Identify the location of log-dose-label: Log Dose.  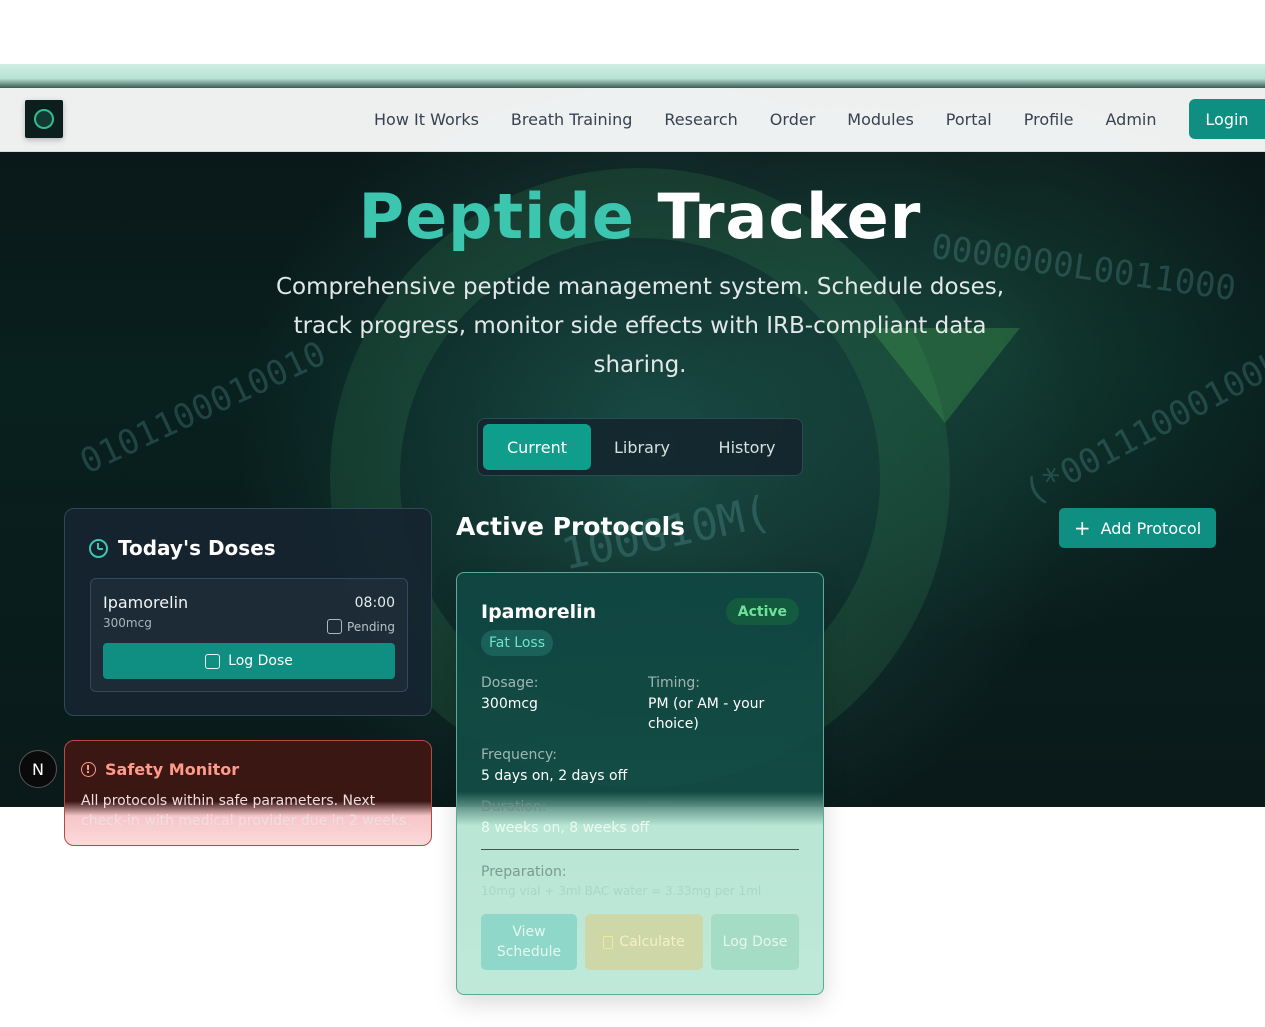
(260, 661).